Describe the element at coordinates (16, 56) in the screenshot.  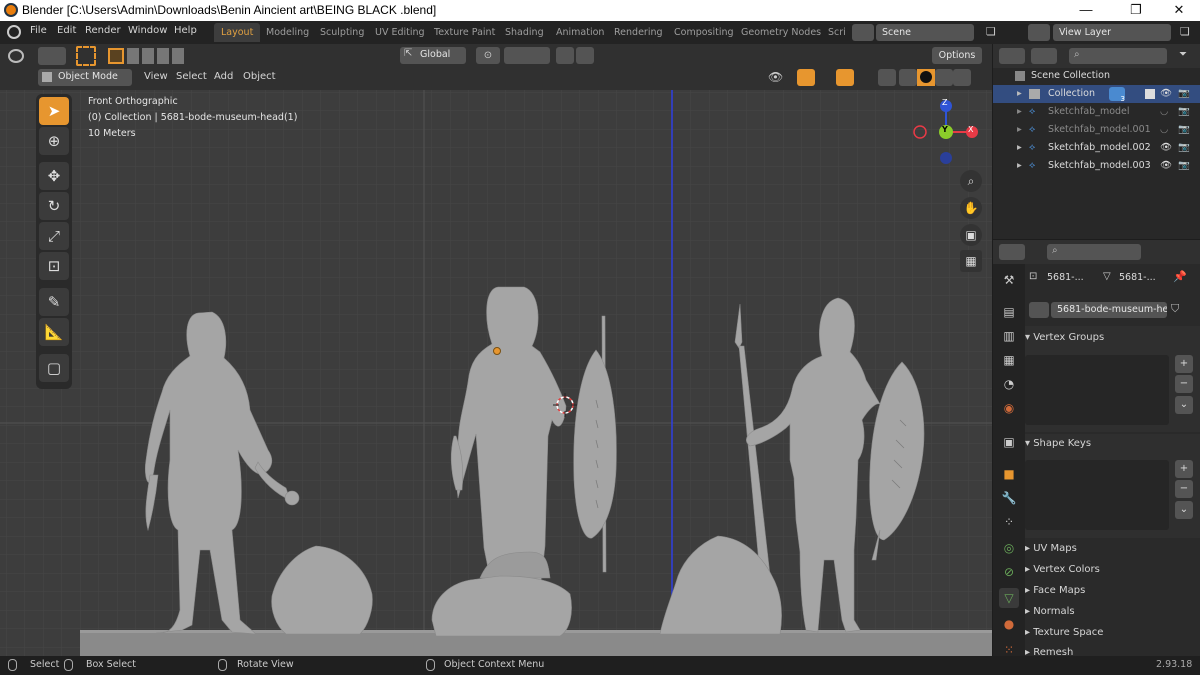
I see `editor-type-icon` at that location.